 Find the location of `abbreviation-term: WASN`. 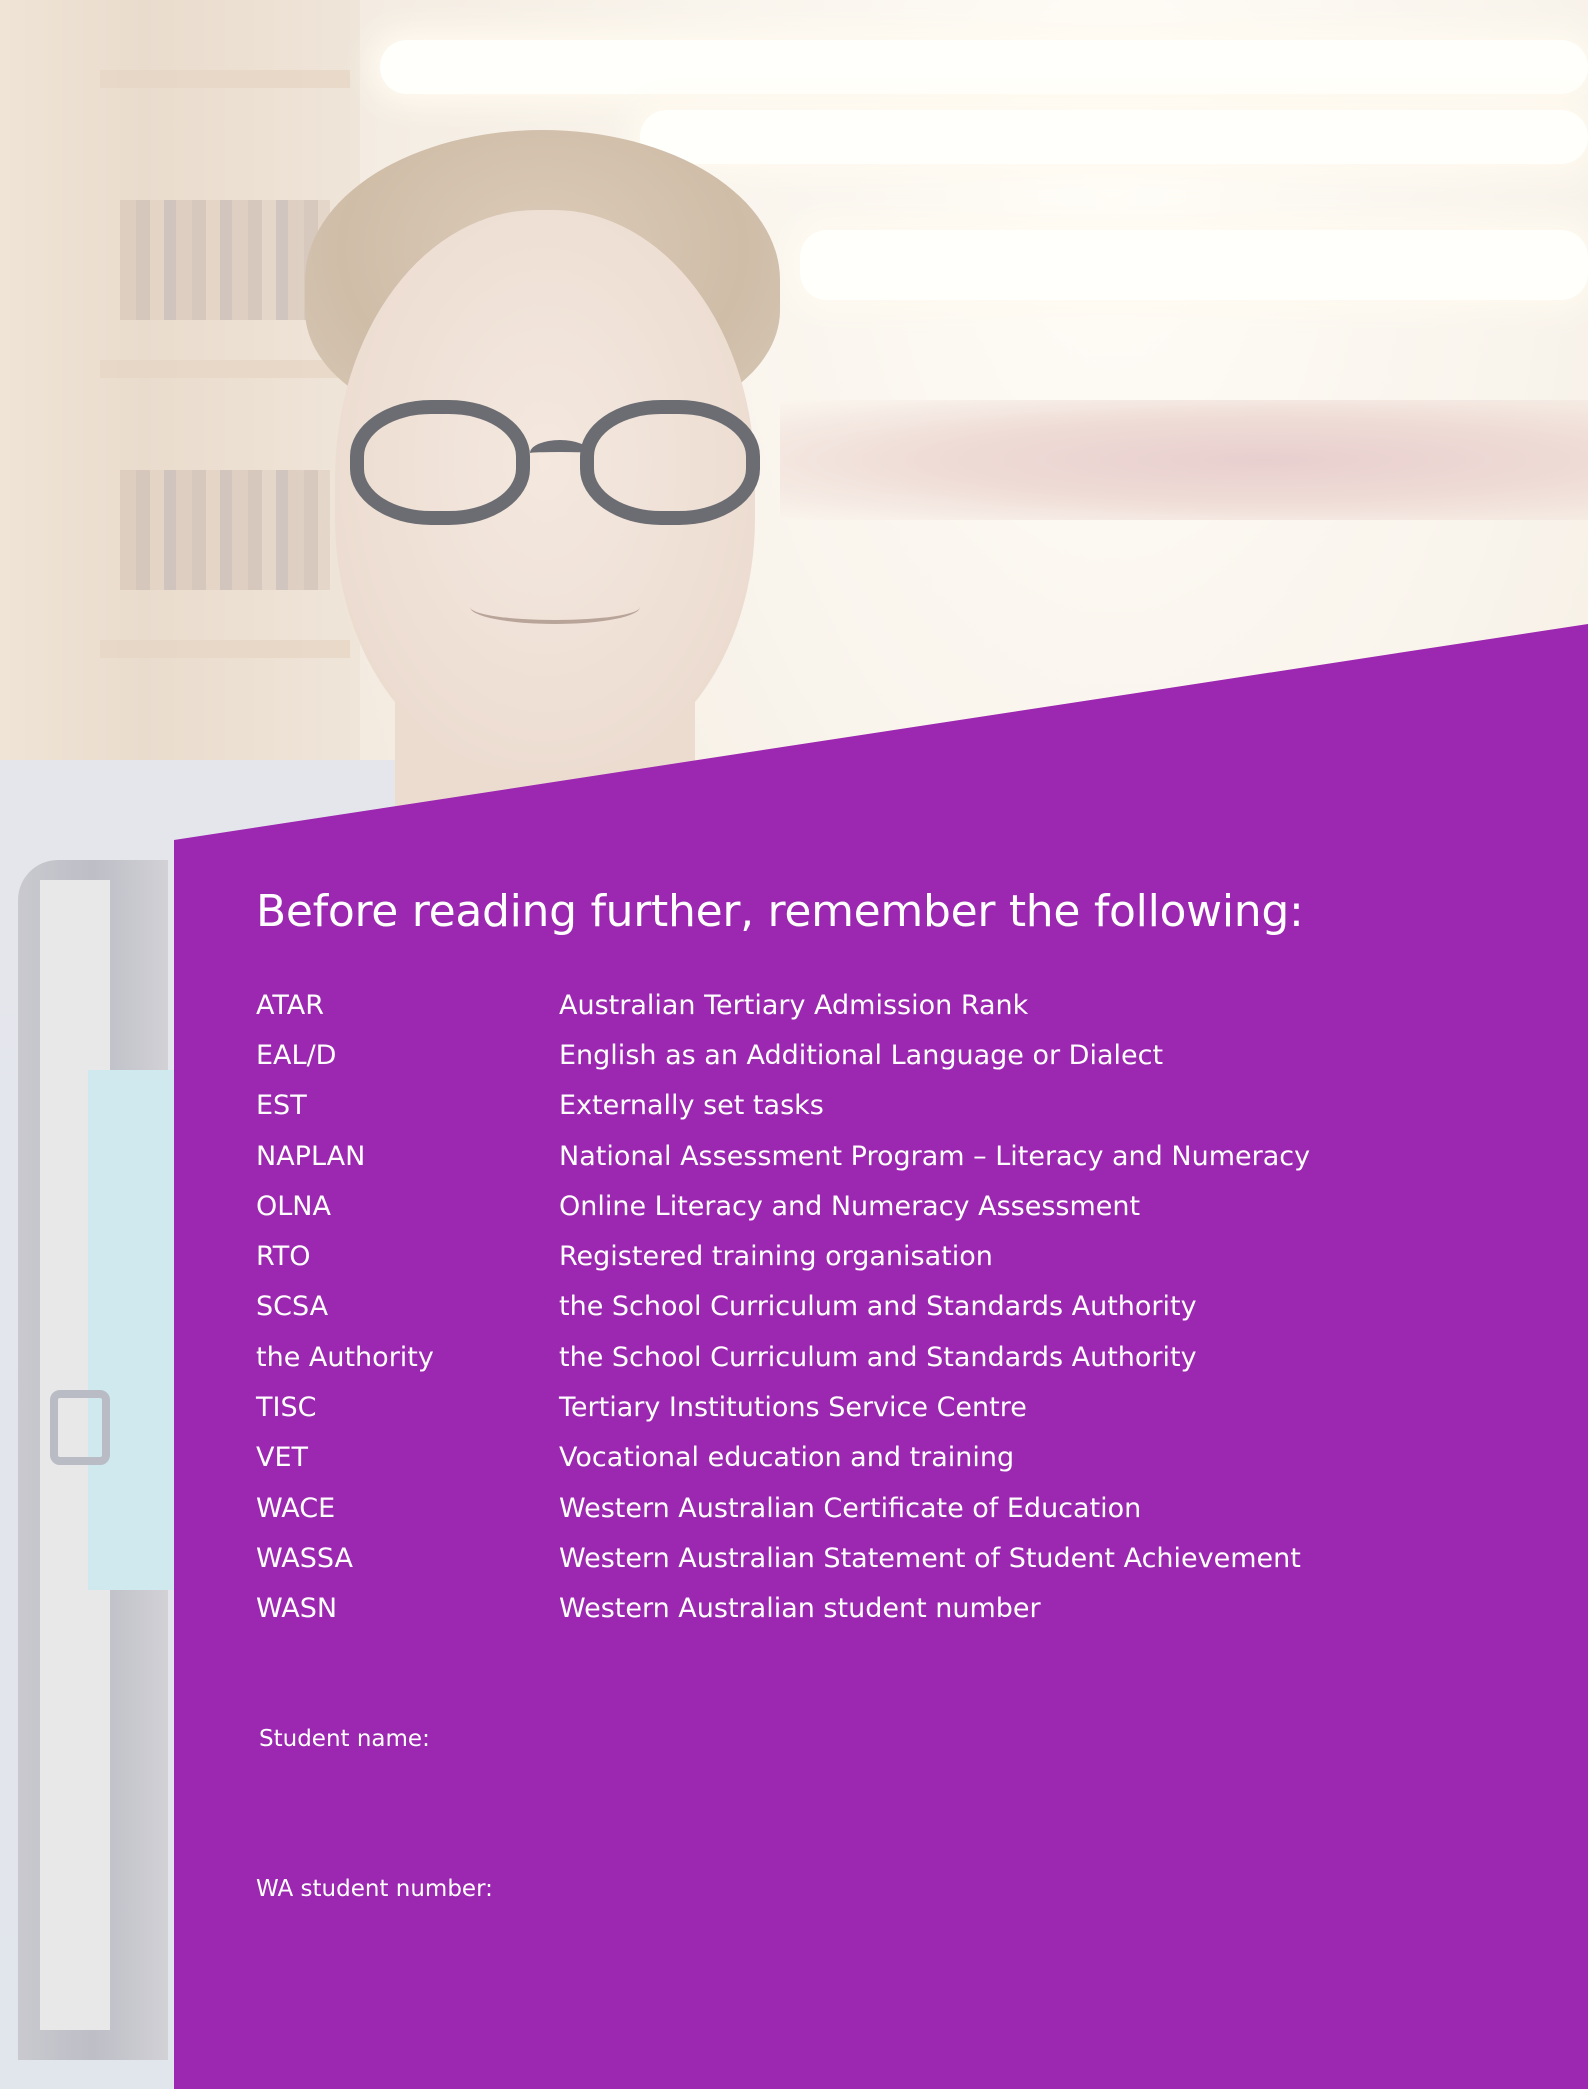

abbreviation-term: WASN is located at coordinates (297, 1609).